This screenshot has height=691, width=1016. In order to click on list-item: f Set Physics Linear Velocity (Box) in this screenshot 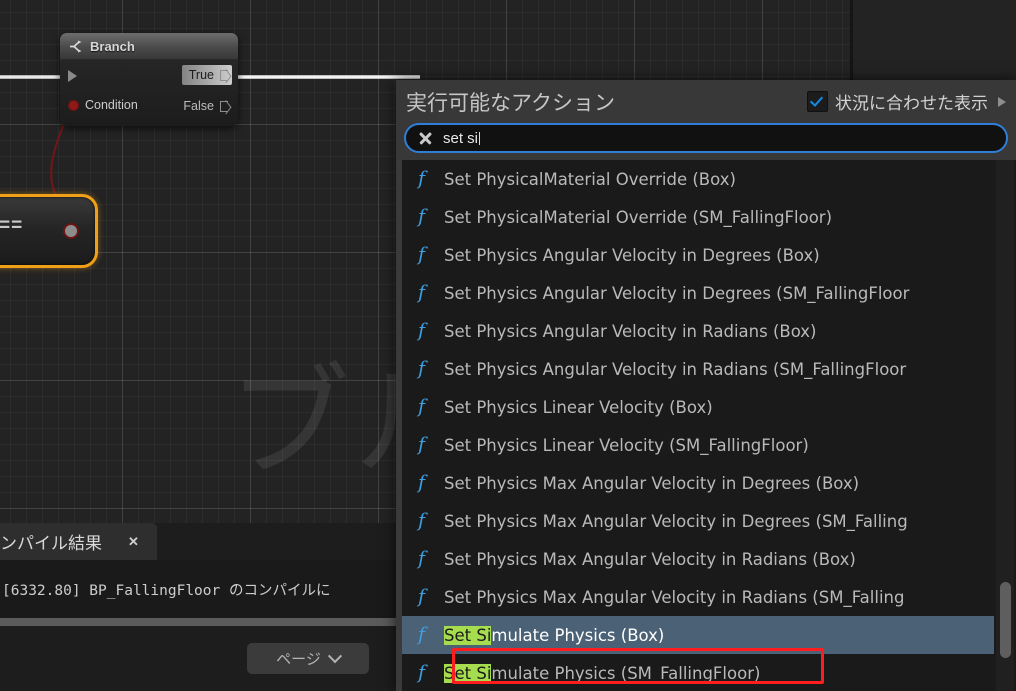, I will do `click(698, 407)`.